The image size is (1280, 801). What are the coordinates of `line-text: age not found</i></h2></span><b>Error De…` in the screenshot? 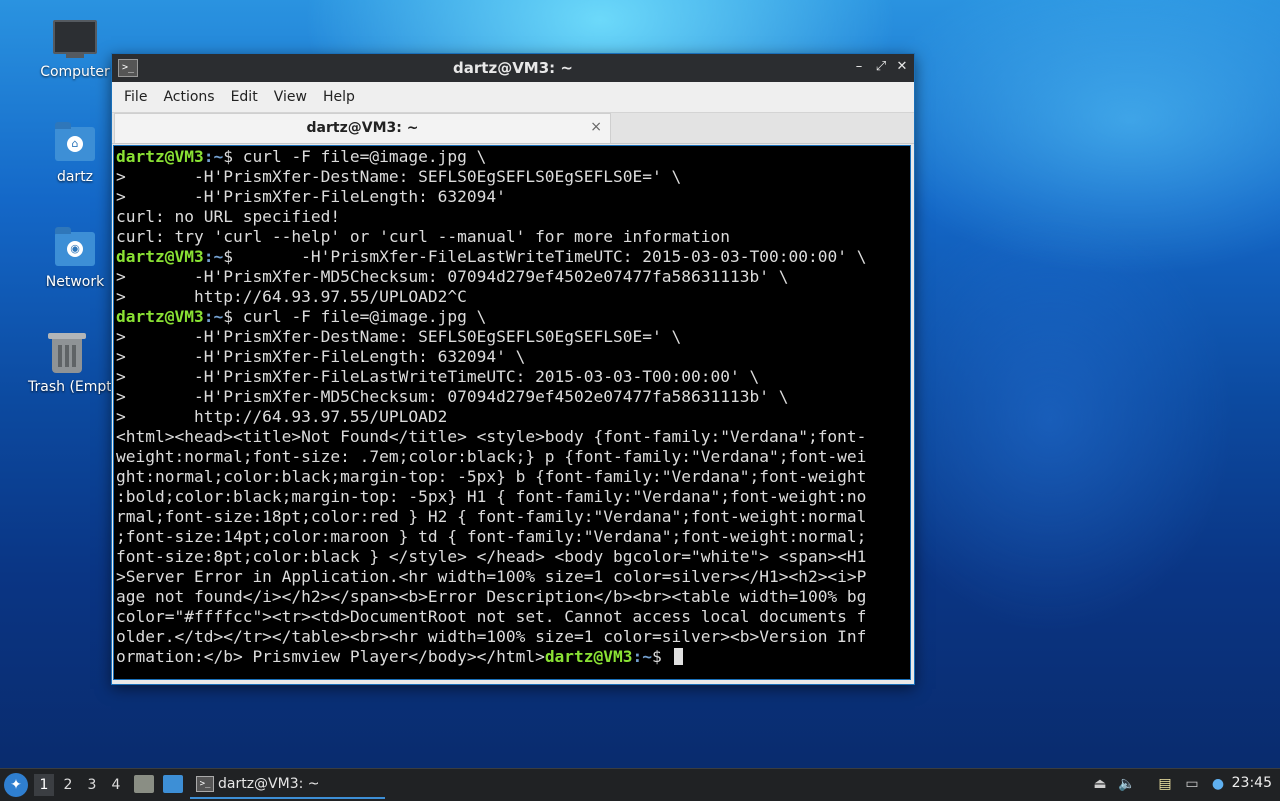 It's located at (491, 596).